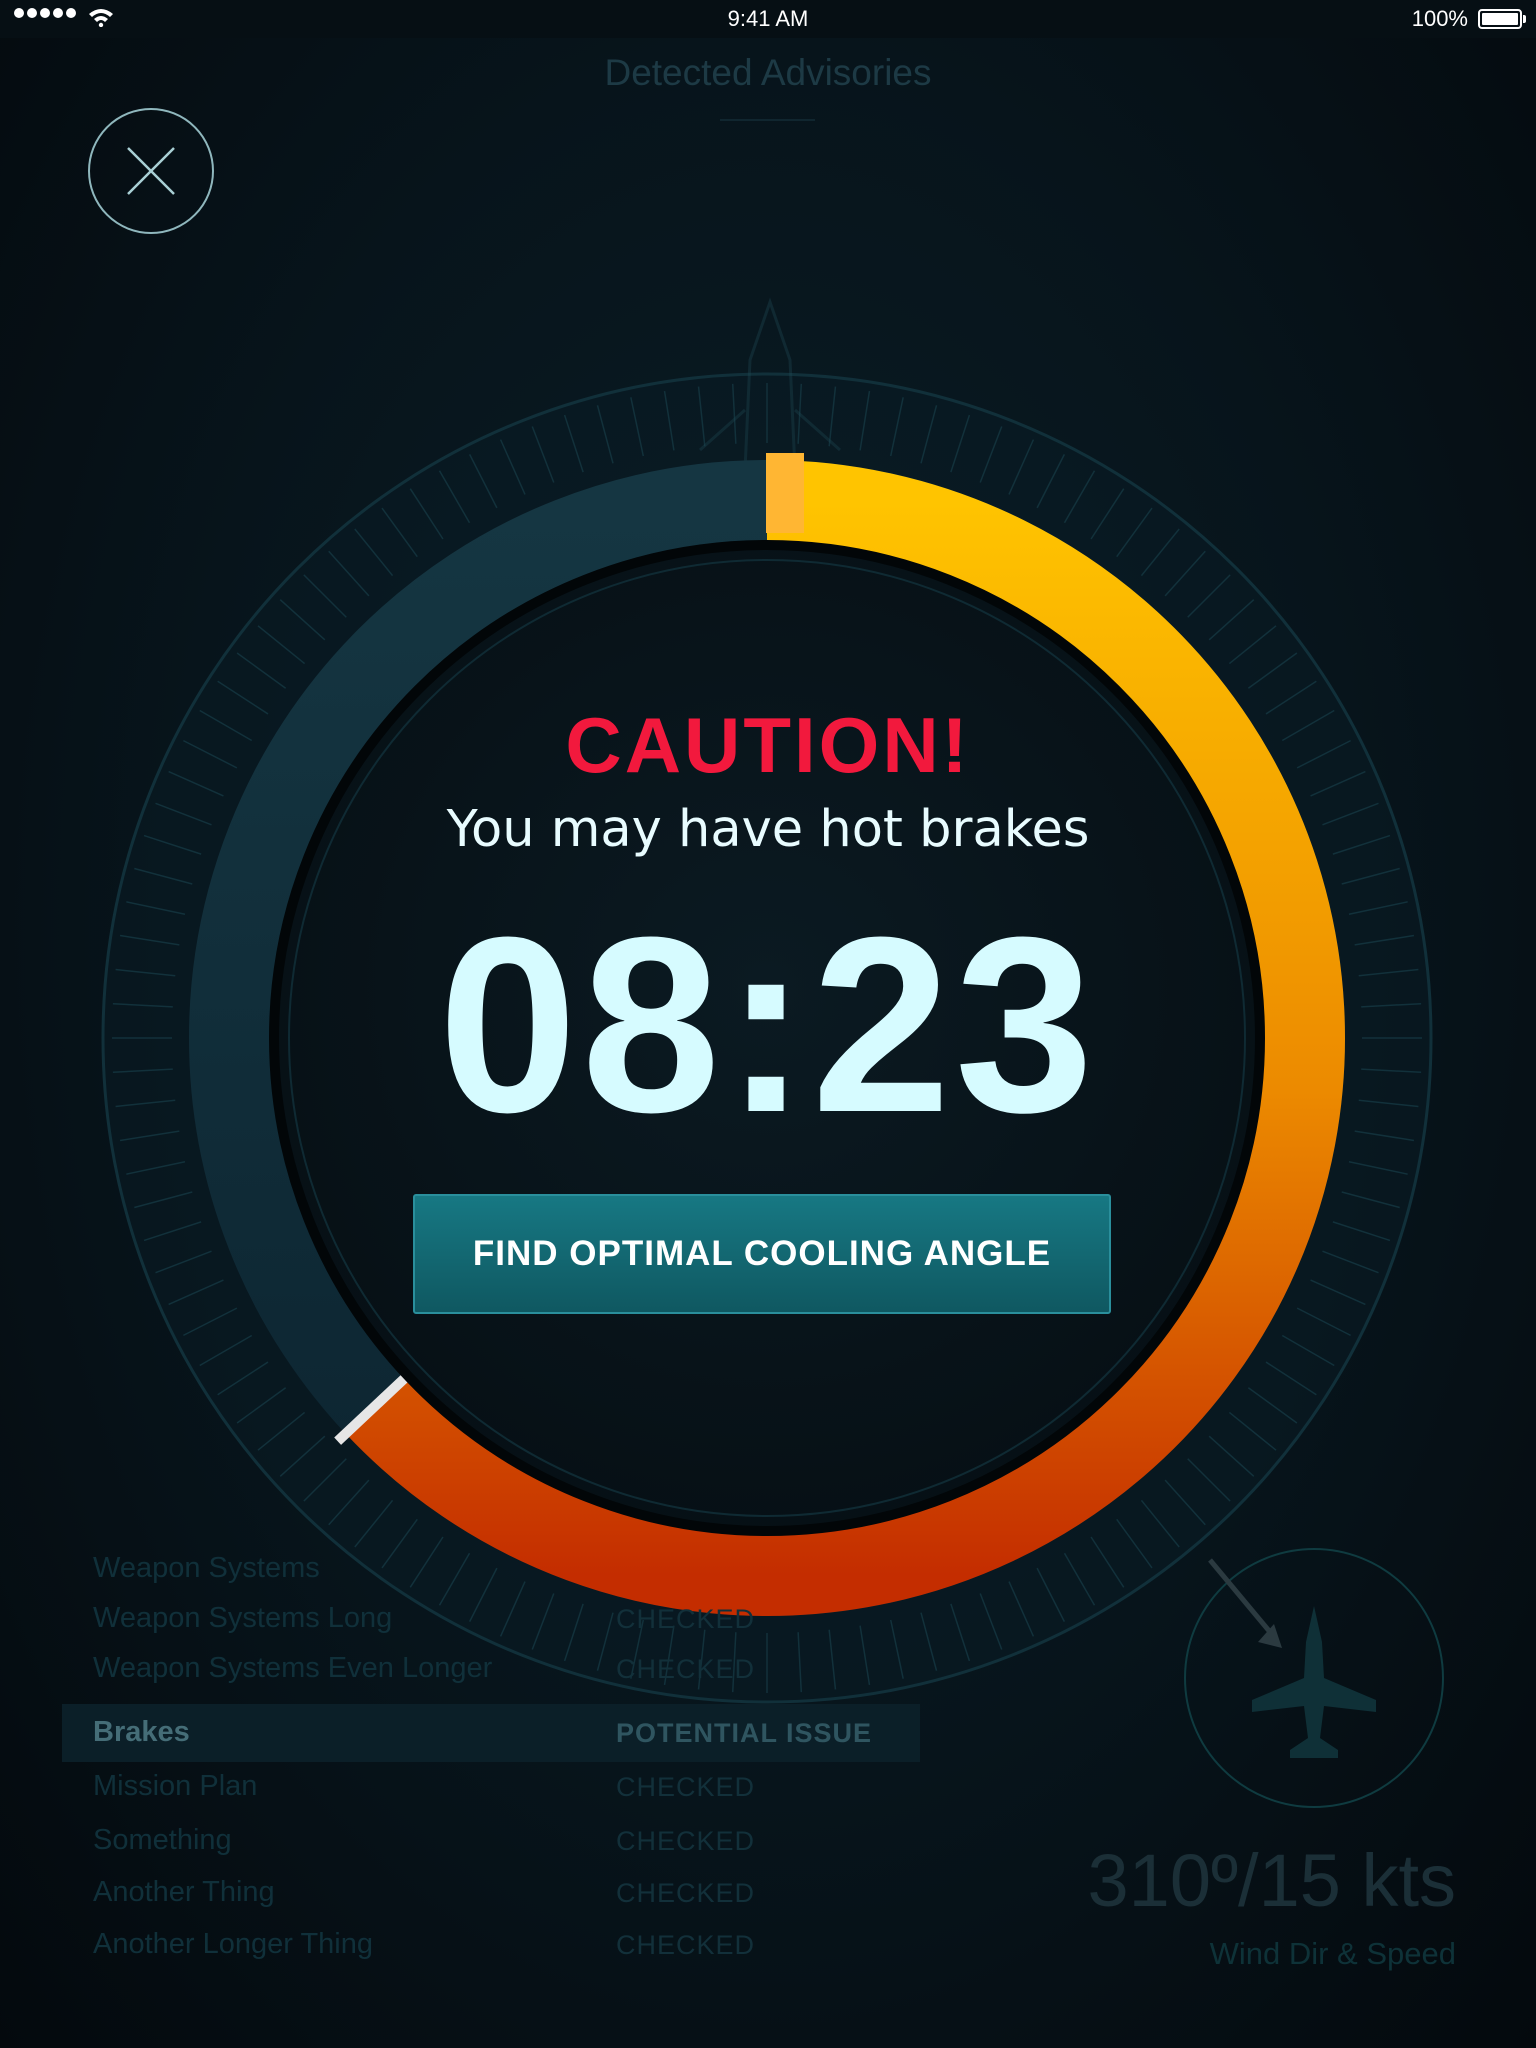  Describe the element at coordinates (175, 1786) in the screenshot. I see `advisory-name: Mission Plan` at that location.